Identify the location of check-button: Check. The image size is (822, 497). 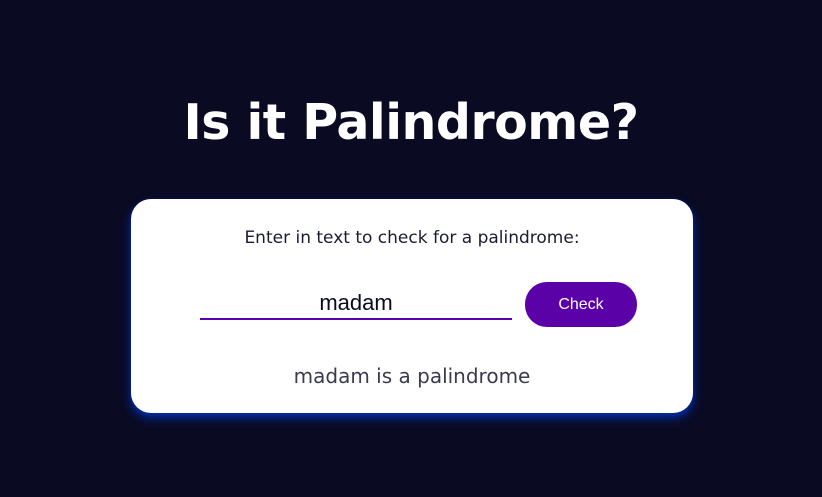
(581, 304).